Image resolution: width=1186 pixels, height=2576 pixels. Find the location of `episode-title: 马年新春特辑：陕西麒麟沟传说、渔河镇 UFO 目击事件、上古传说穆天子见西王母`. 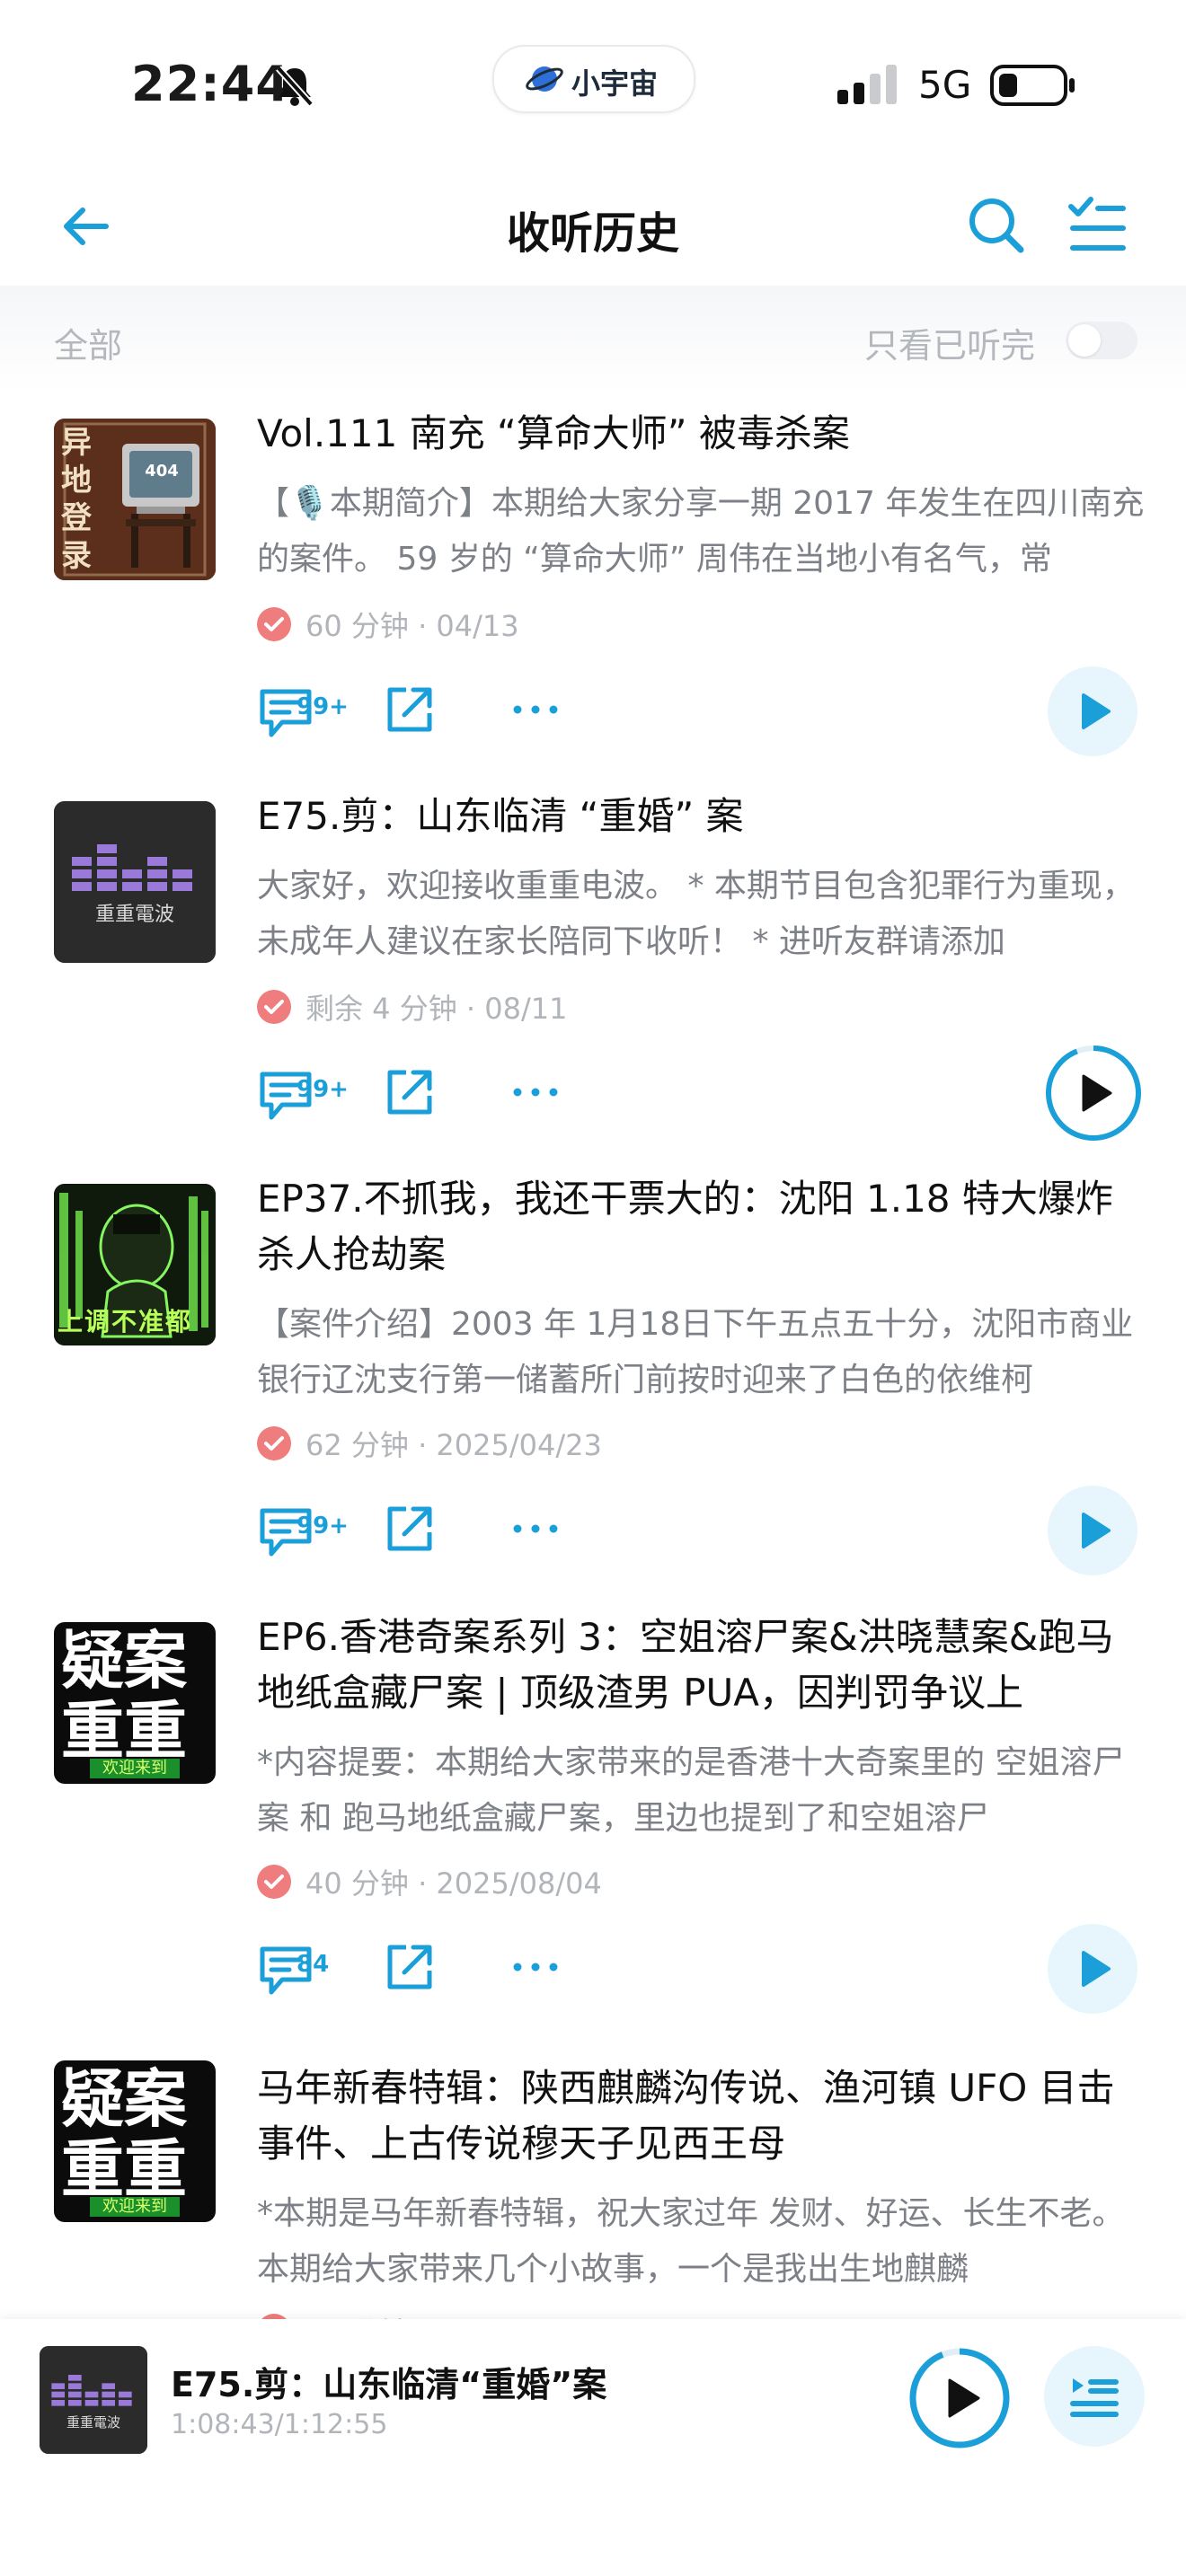

episode-title: 马年新春特辑：陕西麒麟沟传说、渔河镇 UFO 目击事件、上古传说穆天子见西王母 is located at coordinates (701, 2116).